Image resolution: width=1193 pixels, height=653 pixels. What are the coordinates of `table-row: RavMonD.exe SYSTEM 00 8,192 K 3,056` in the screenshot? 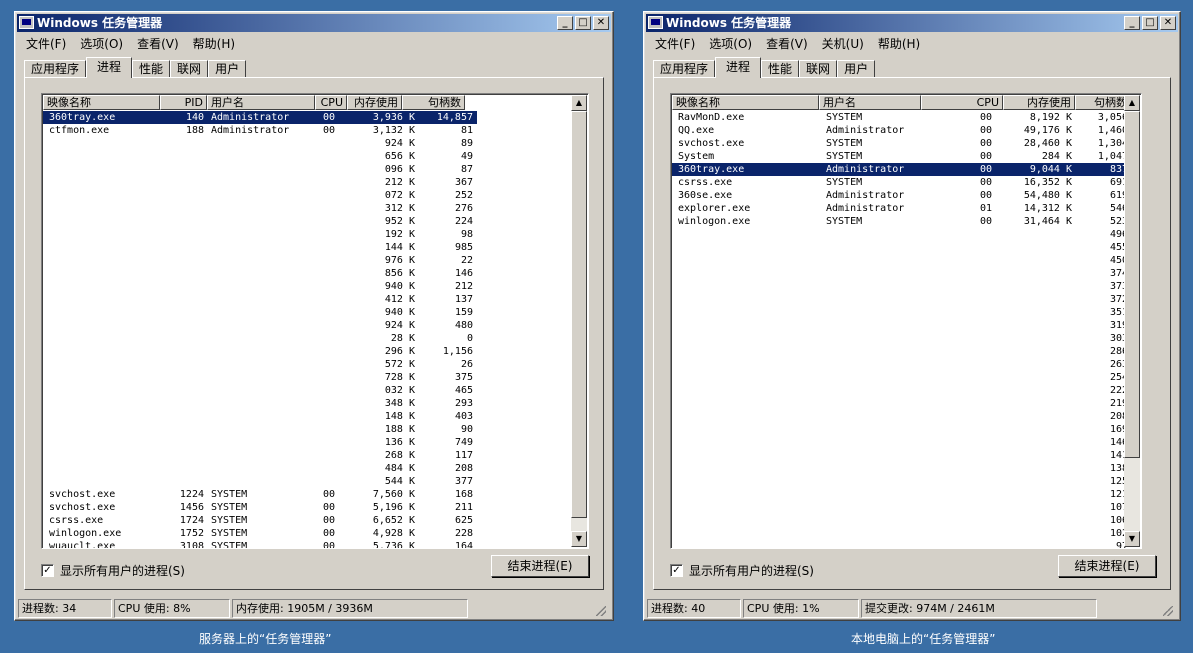 It's located at (902, 117).